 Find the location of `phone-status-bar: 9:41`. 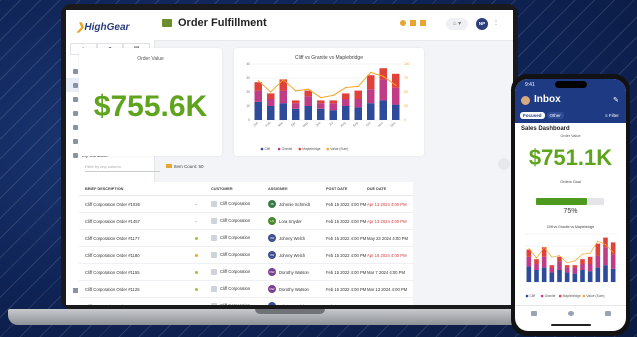

phone-status-bar: 9:41 is located at coordinates (570, 85).